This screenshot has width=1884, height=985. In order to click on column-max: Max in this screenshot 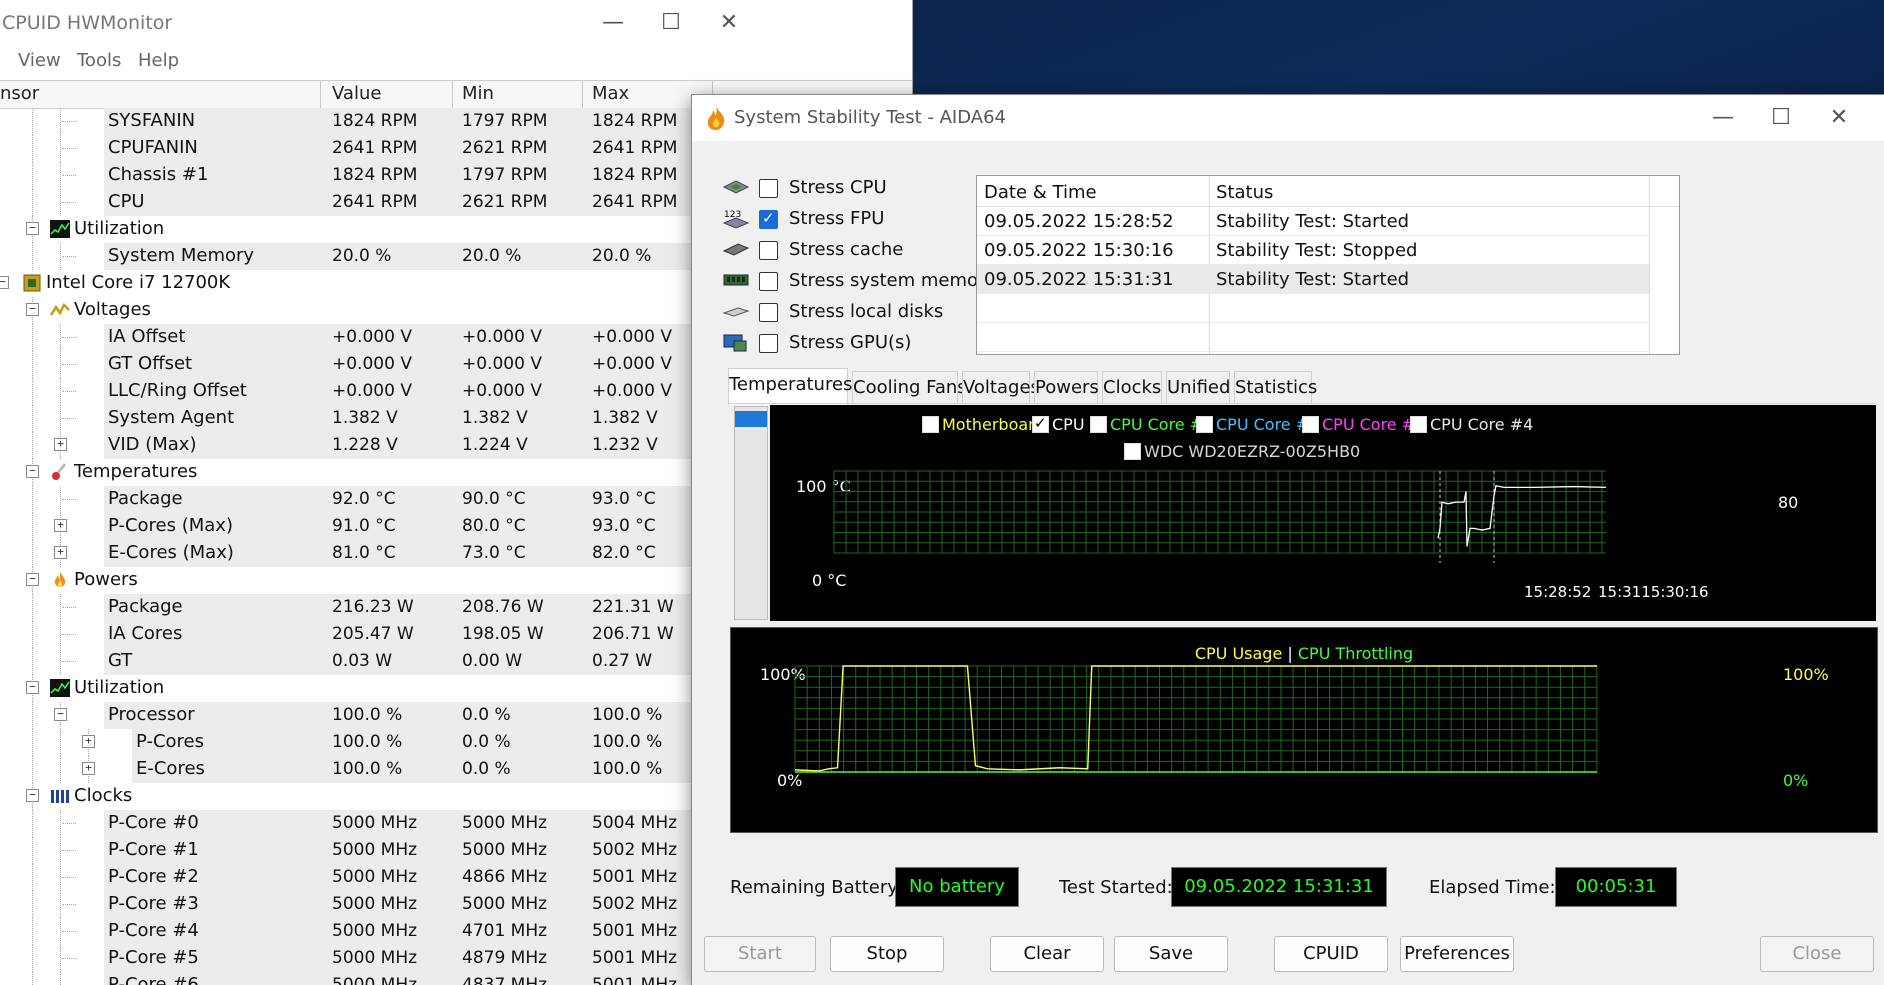, I will do `click(610, 93)`.